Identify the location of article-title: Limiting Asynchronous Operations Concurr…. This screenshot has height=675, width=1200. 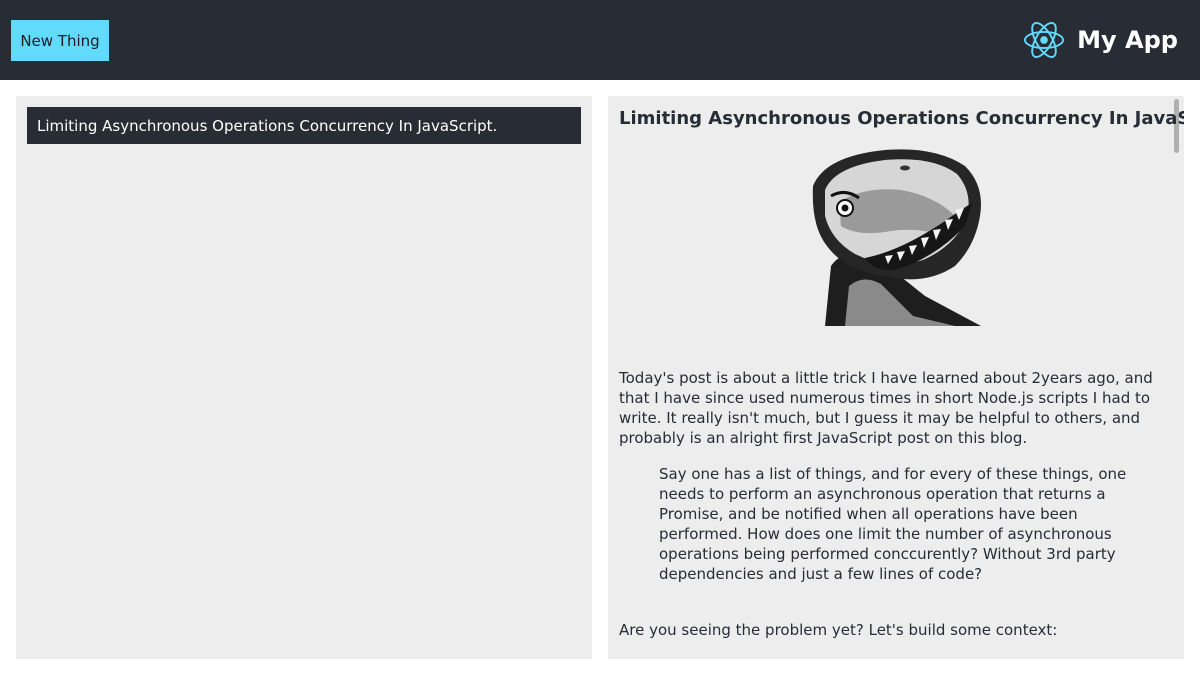
(901, 118).